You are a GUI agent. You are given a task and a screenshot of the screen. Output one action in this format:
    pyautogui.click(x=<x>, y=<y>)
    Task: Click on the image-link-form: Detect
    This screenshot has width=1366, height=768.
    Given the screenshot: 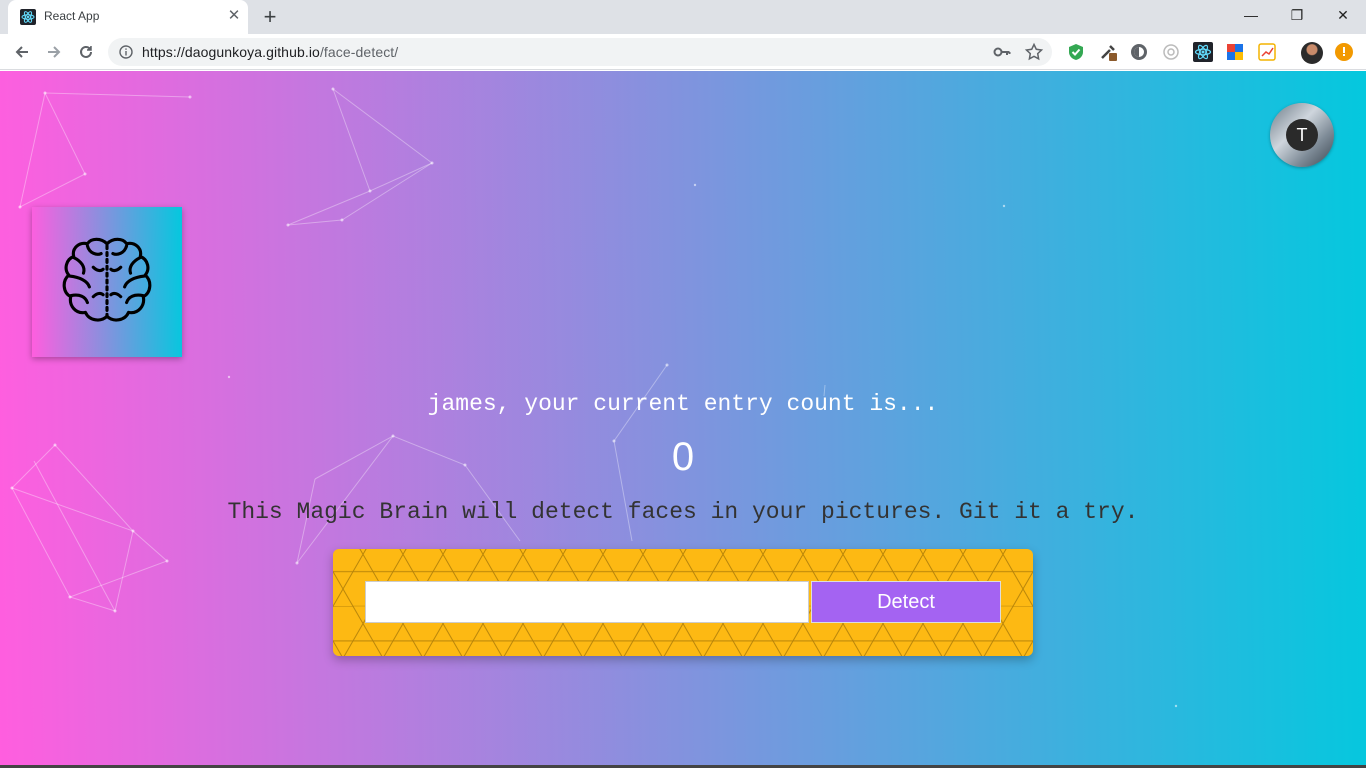 What is the action you would take?
    pyautogui.click(x=683, y=602)
    